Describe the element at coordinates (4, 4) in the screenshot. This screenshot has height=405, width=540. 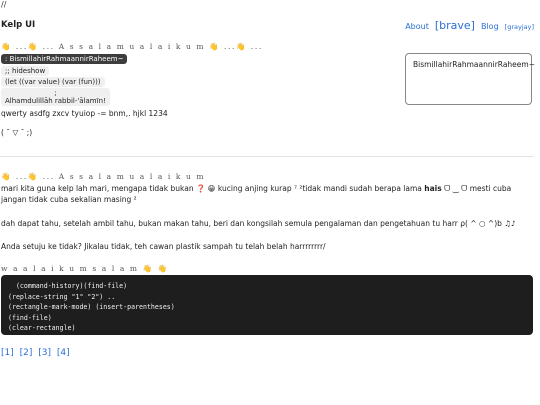
I see `top-mark: //` at that location.